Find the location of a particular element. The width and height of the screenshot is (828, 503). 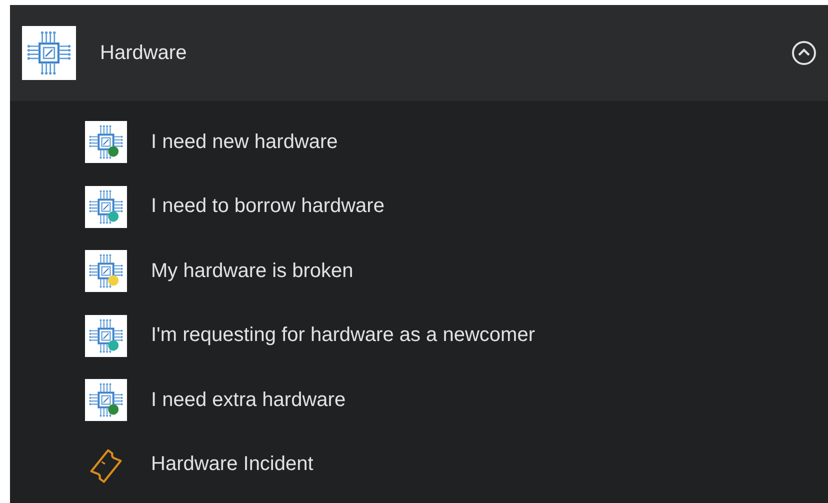

menu-item: I'm requesting for hardware as a newcomer is located at coordinates (343, 336).